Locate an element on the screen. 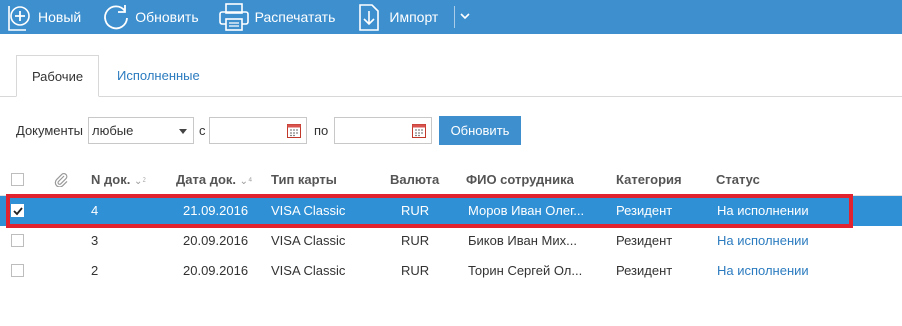 The width and height of the screenshot is (902, 326). import-icon is located at coordinates (369, 17).